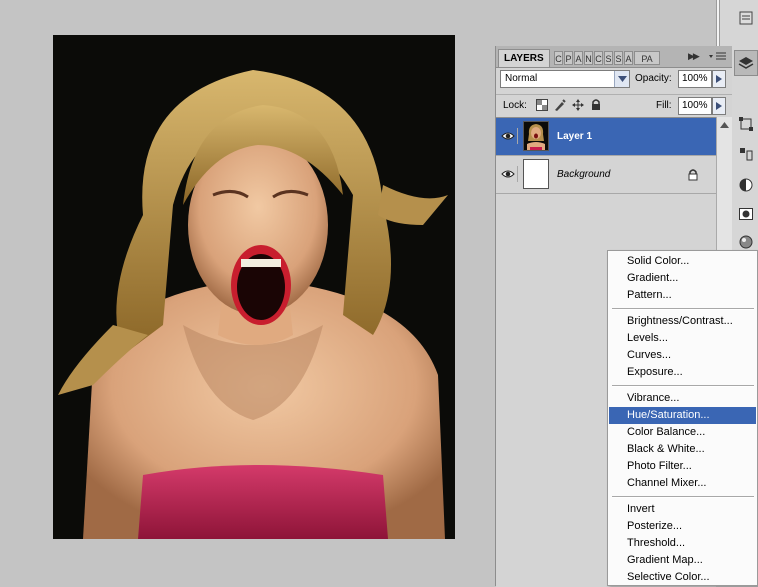 This screenshot has width=758, height=587. What do you see at coordinates (521, 78) in the screenshot?
I see `blend-mode-value: Normal` at bounding box center [521, 78].